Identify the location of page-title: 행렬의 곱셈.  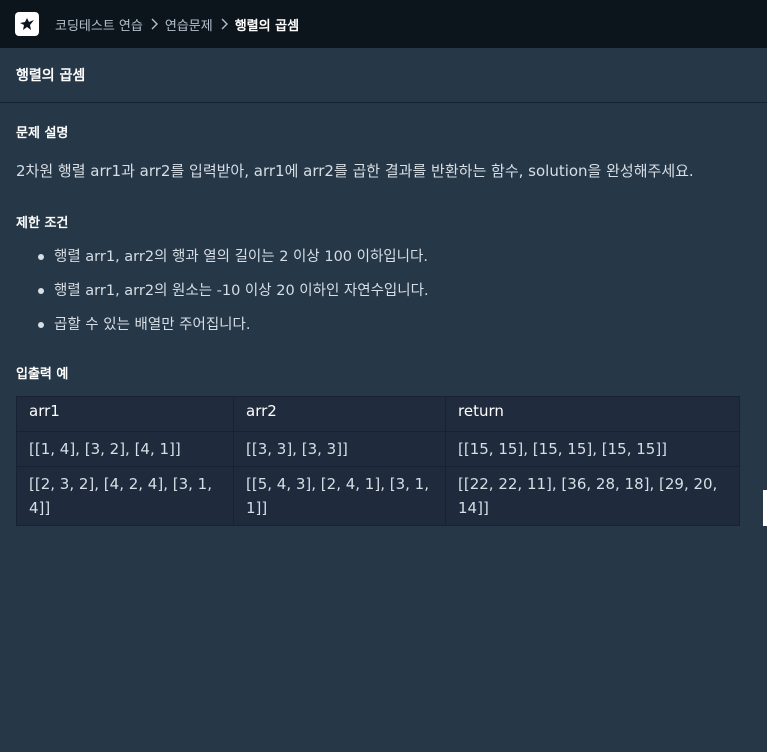
(383, 75).